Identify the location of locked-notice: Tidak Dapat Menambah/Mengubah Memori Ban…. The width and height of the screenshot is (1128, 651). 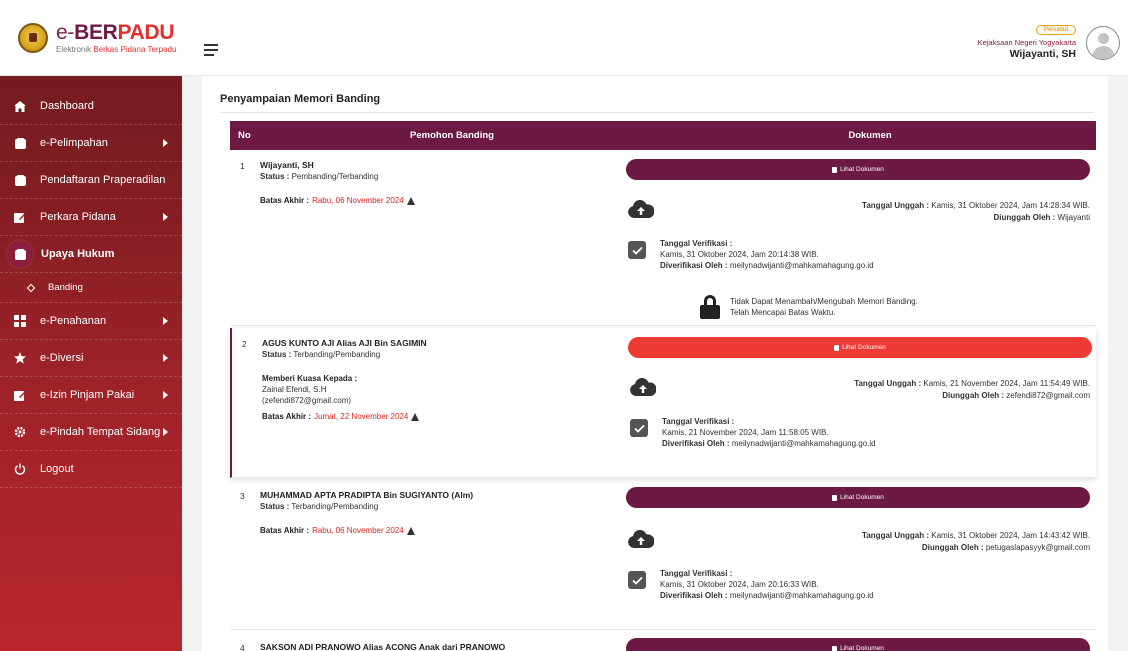
(809, 307).